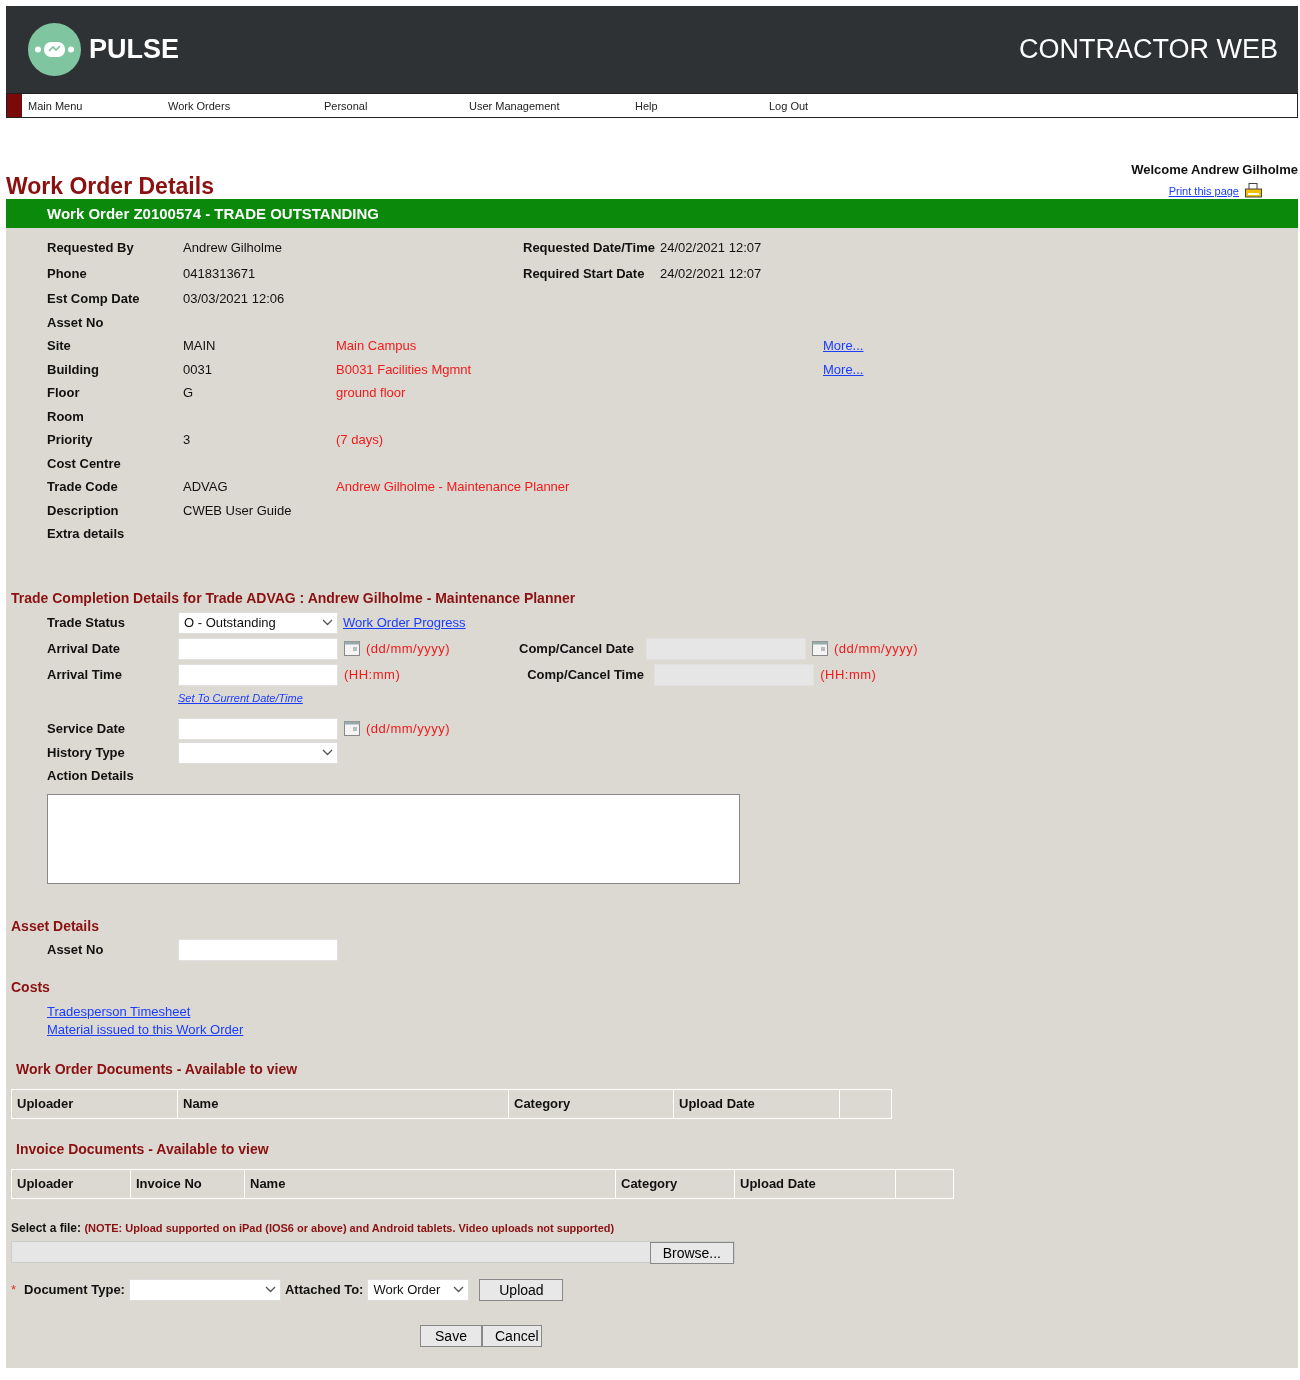  I want to click on section-heading: Asset Details, so click(55, 925).